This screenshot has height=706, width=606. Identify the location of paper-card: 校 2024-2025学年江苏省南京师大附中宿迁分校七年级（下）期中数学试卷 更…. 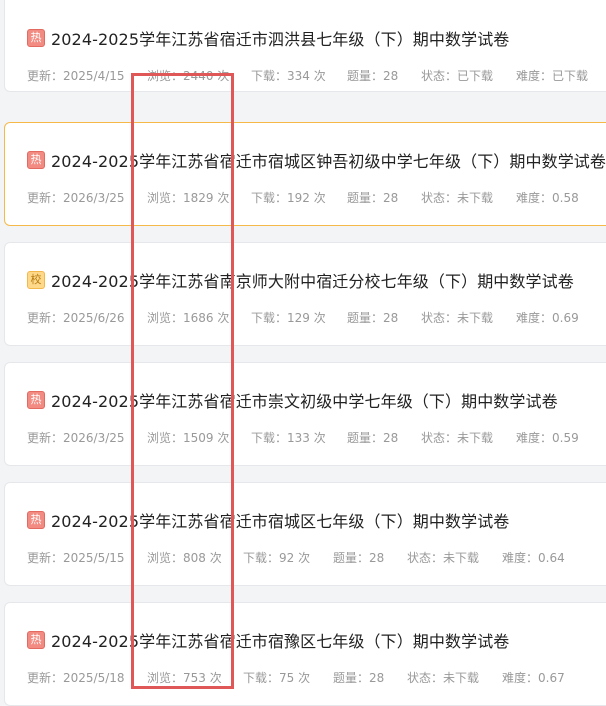
(305, 294).